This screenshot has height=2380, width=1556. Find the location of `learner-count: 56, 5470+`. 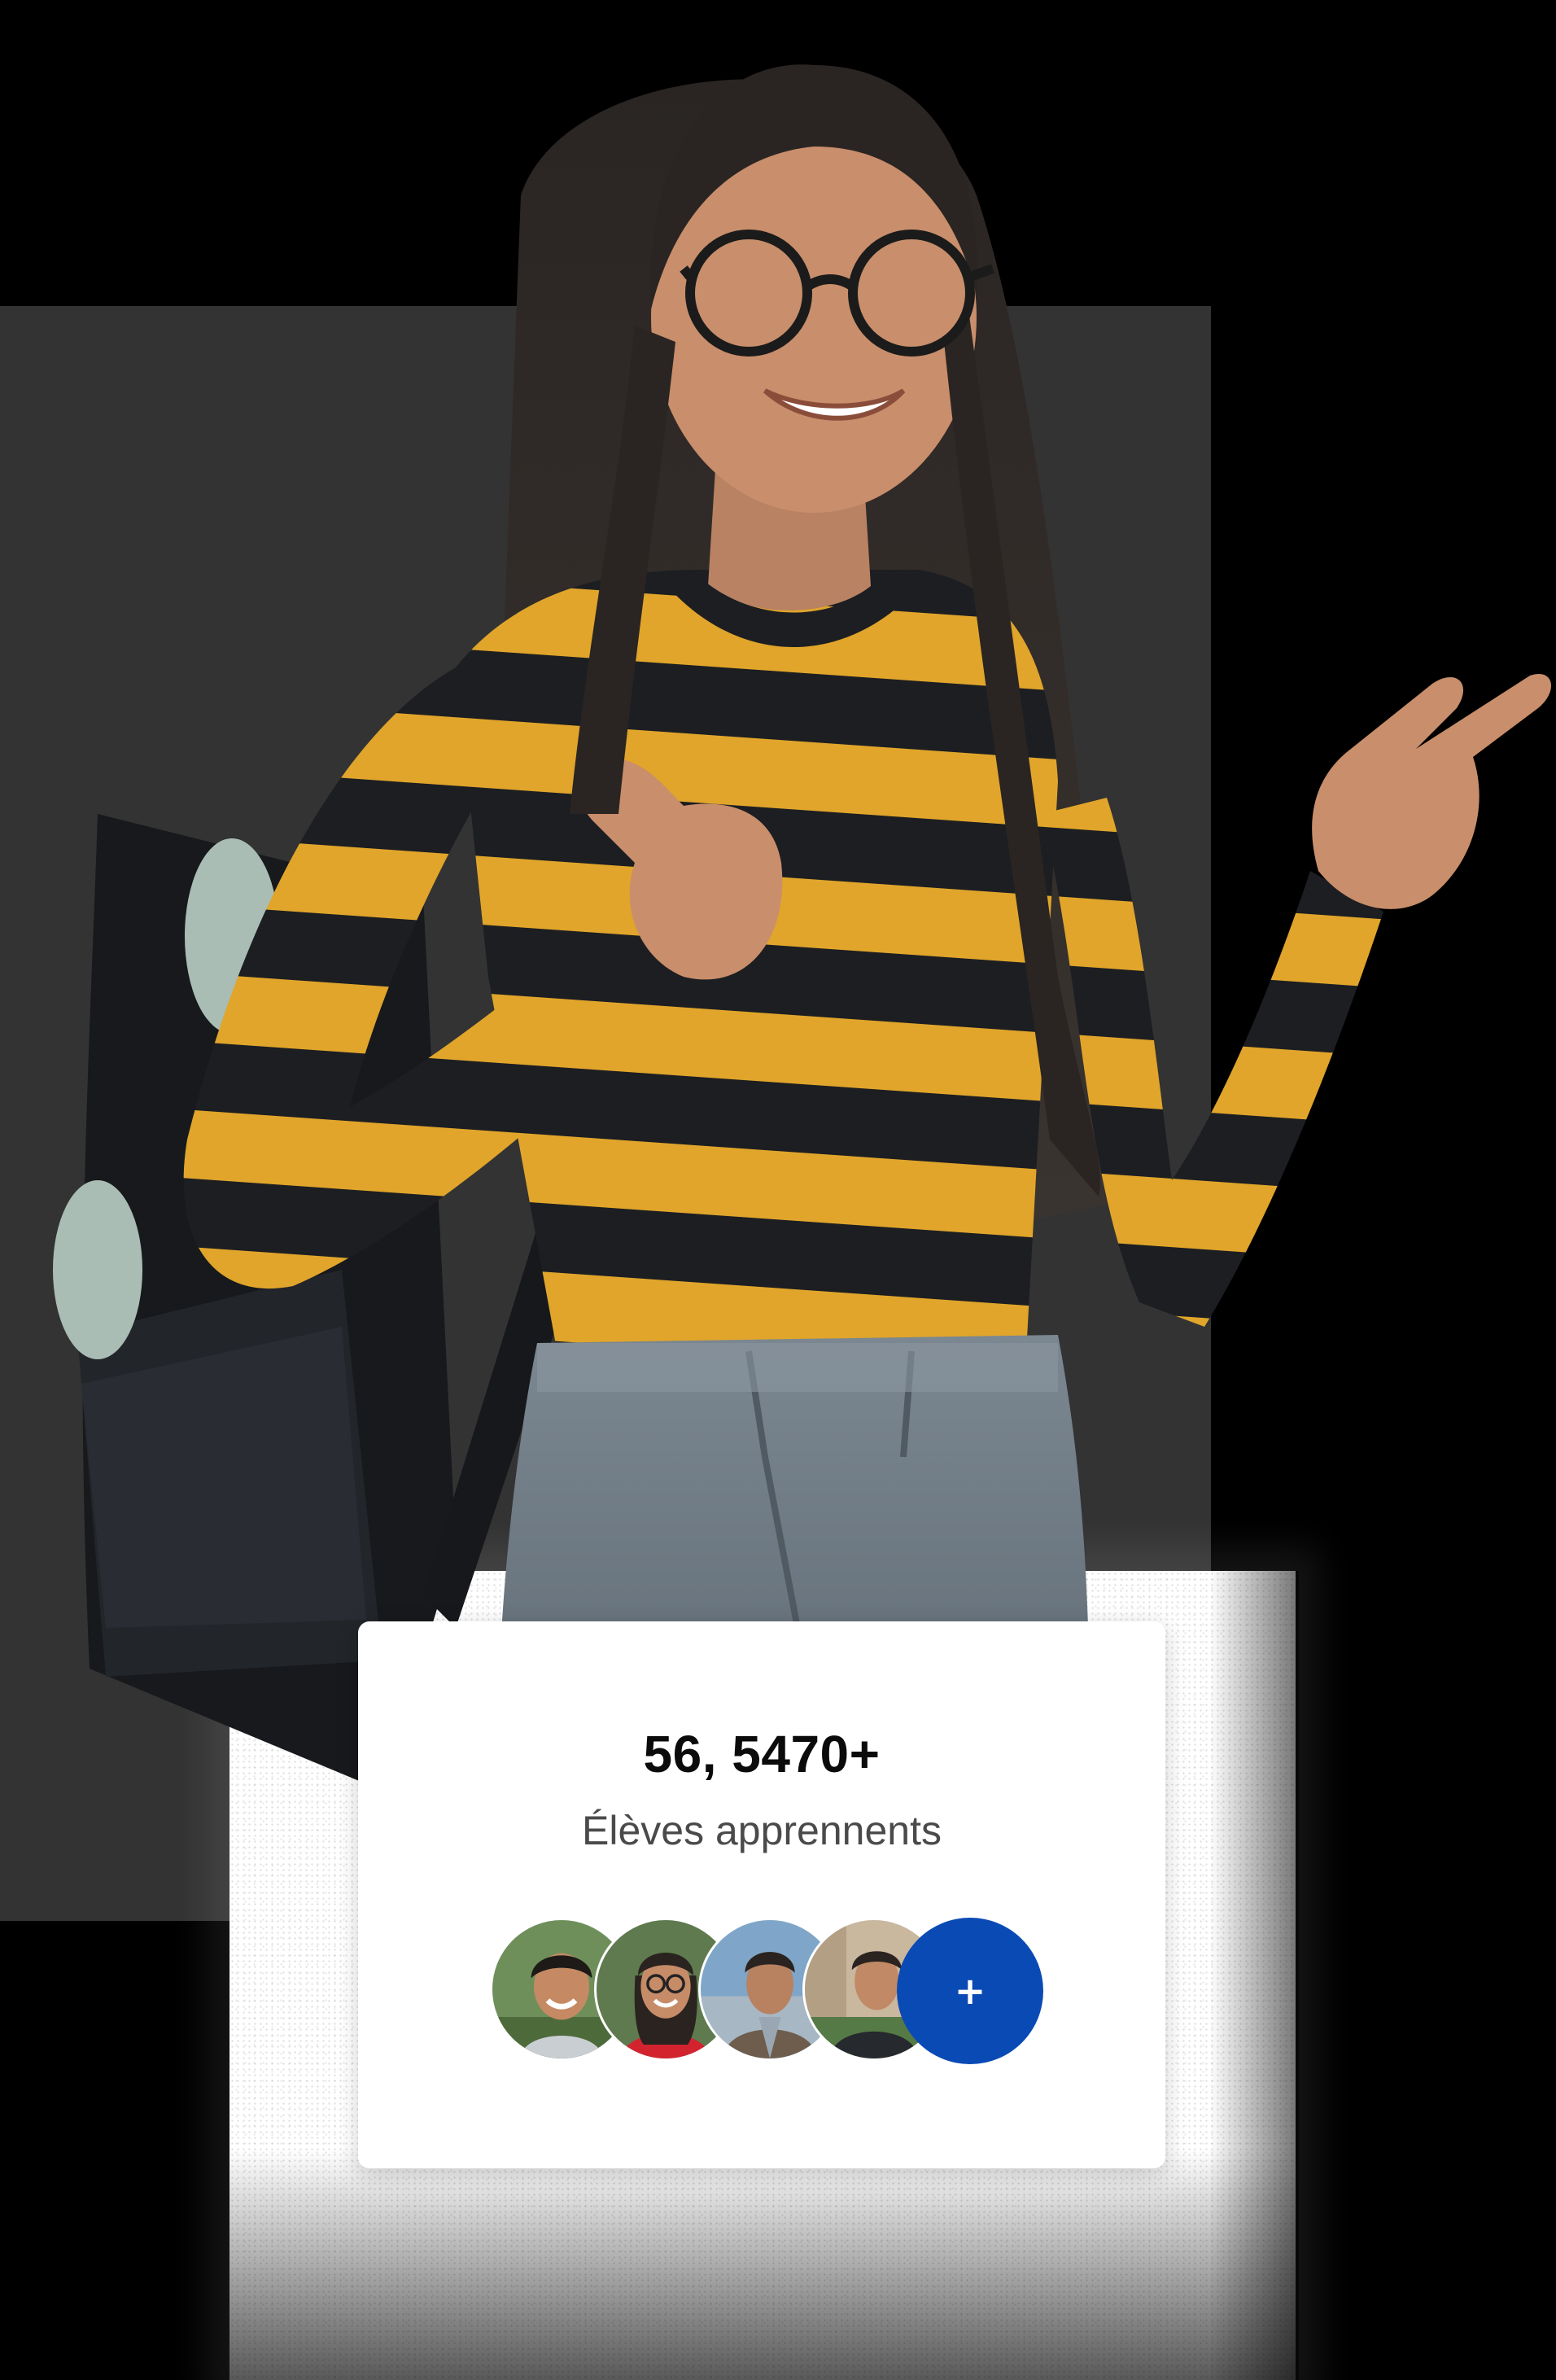

learner-count: 56, 5470+ is located at coordinates (762, 1754).